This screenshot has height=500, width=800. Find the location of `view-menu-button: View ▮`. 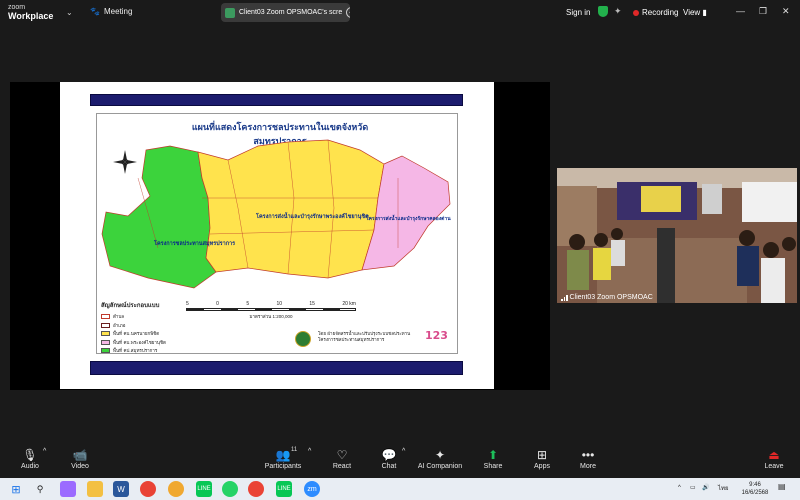

view-menu-button: View ▮ is located at coordinates (695, 12).